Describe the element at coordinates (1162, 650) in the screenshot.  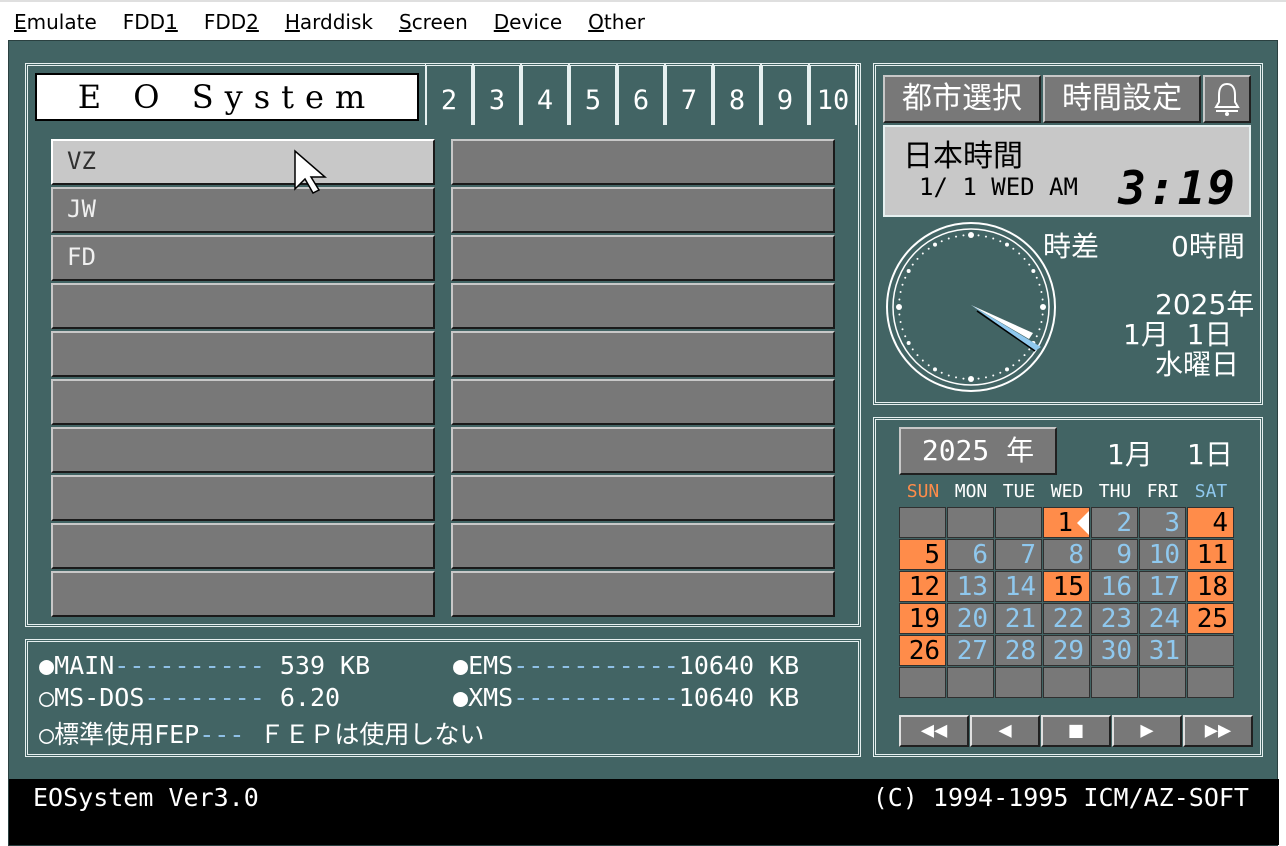
I see `calendar-day-cell: 31` at that location.